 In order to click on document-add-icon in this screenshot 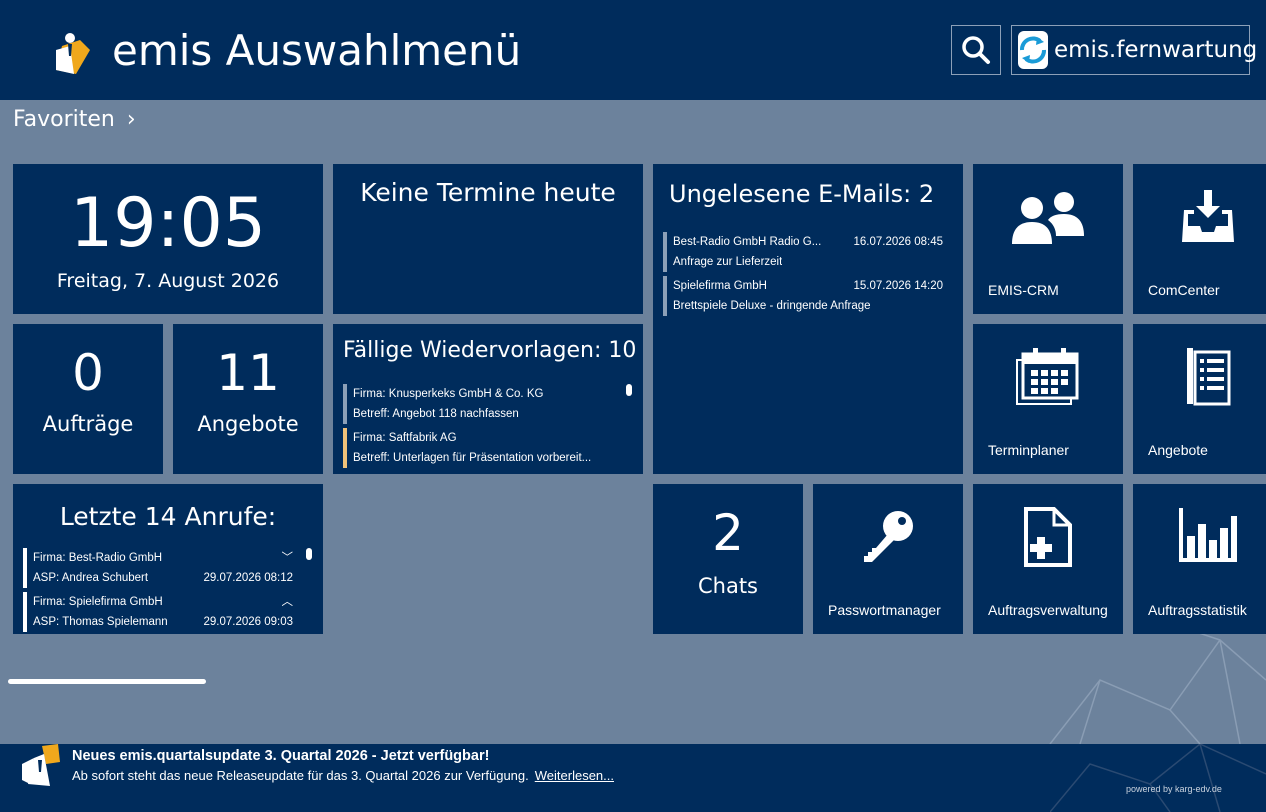, I will do `click(1048, 541)`.